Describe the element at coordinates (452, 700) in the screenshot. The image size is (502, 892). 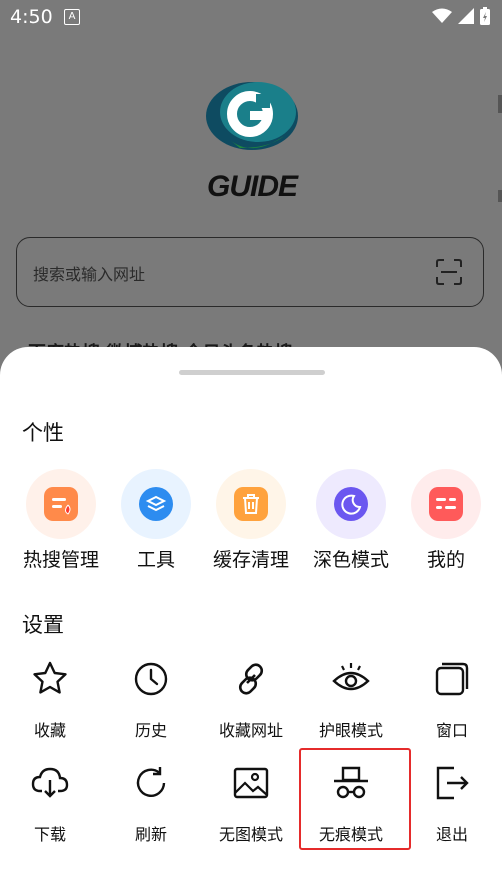
I see `windows-button: 窗口` at that location.